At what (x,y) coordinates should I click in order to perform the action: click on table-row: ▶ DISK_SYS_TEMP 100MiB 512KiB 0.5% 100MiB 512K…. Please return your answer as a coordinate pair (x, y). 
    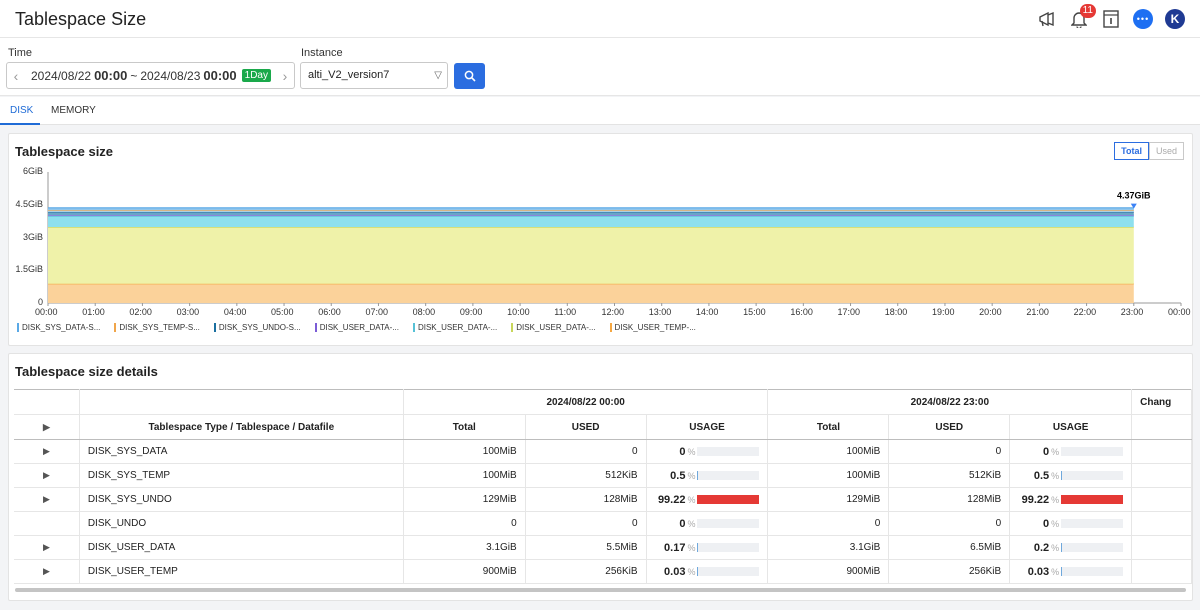
    Looking at the image, I should click on (603, 475).